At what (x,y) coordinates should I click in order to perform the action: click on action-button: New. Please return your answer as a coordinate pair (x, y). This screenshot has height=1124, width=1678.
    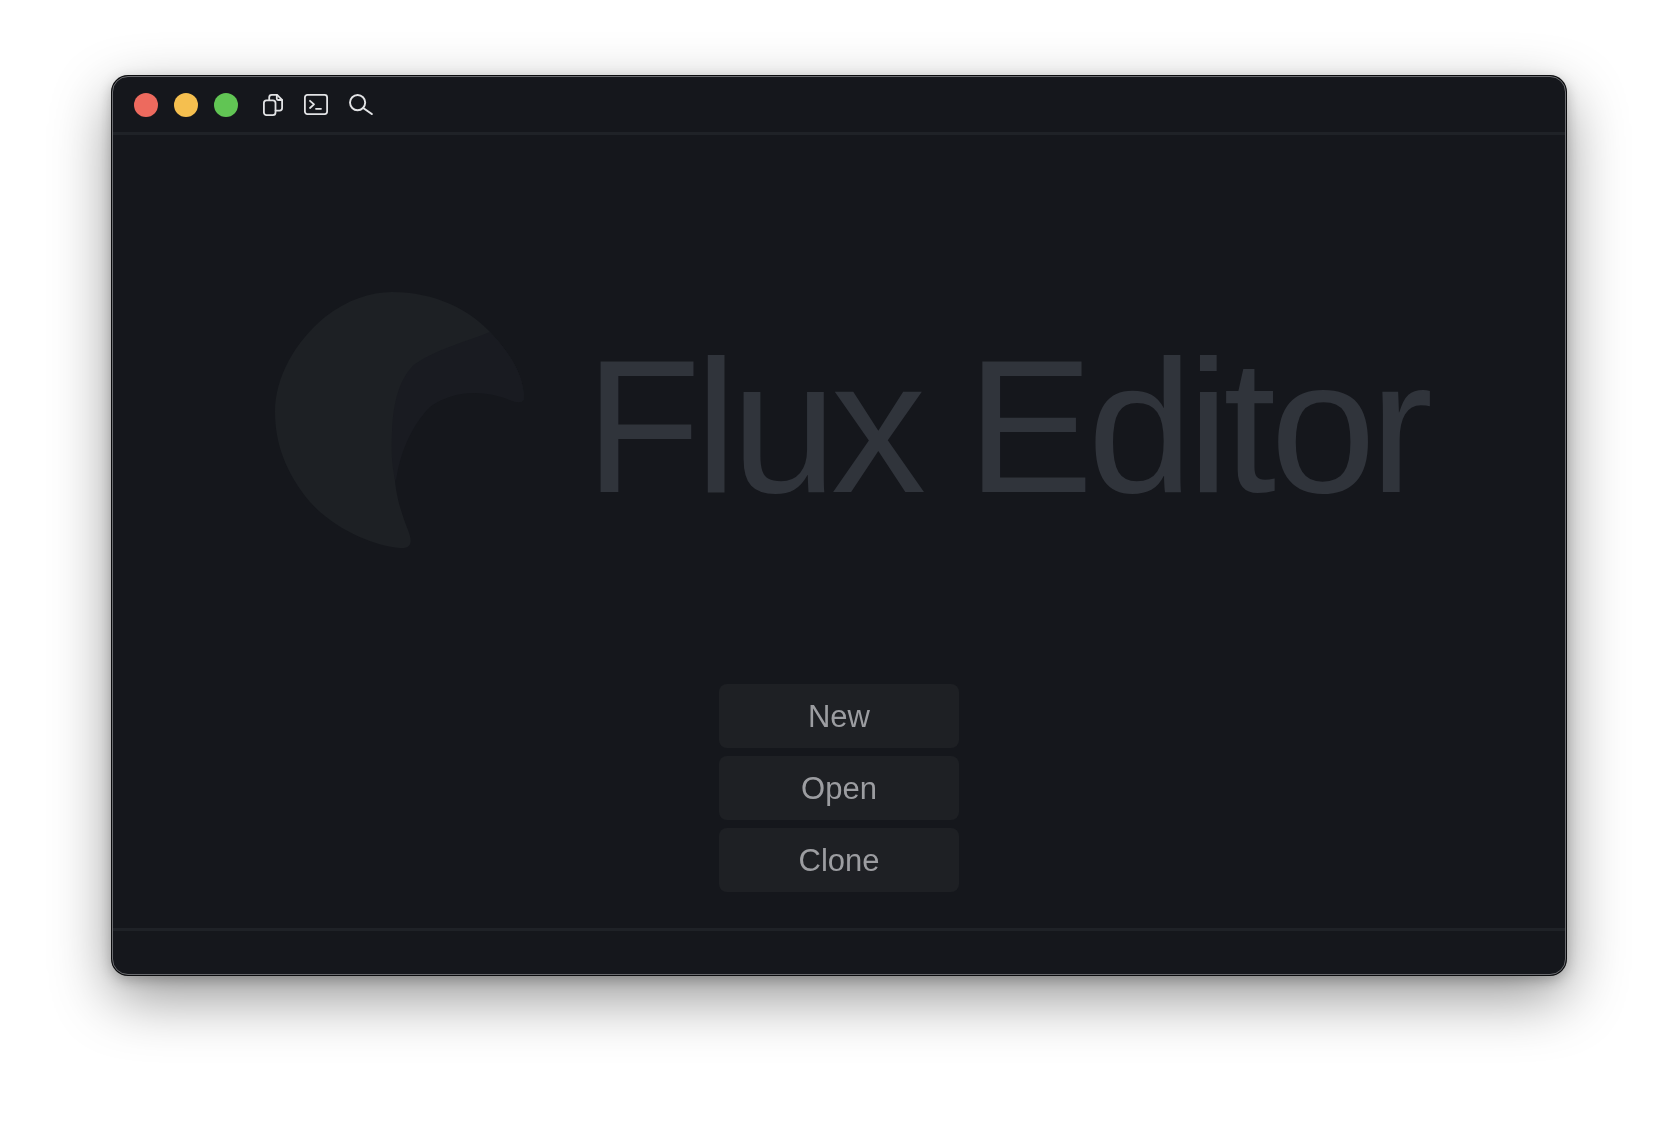
    Looking at the image, I should click on (839, 716).